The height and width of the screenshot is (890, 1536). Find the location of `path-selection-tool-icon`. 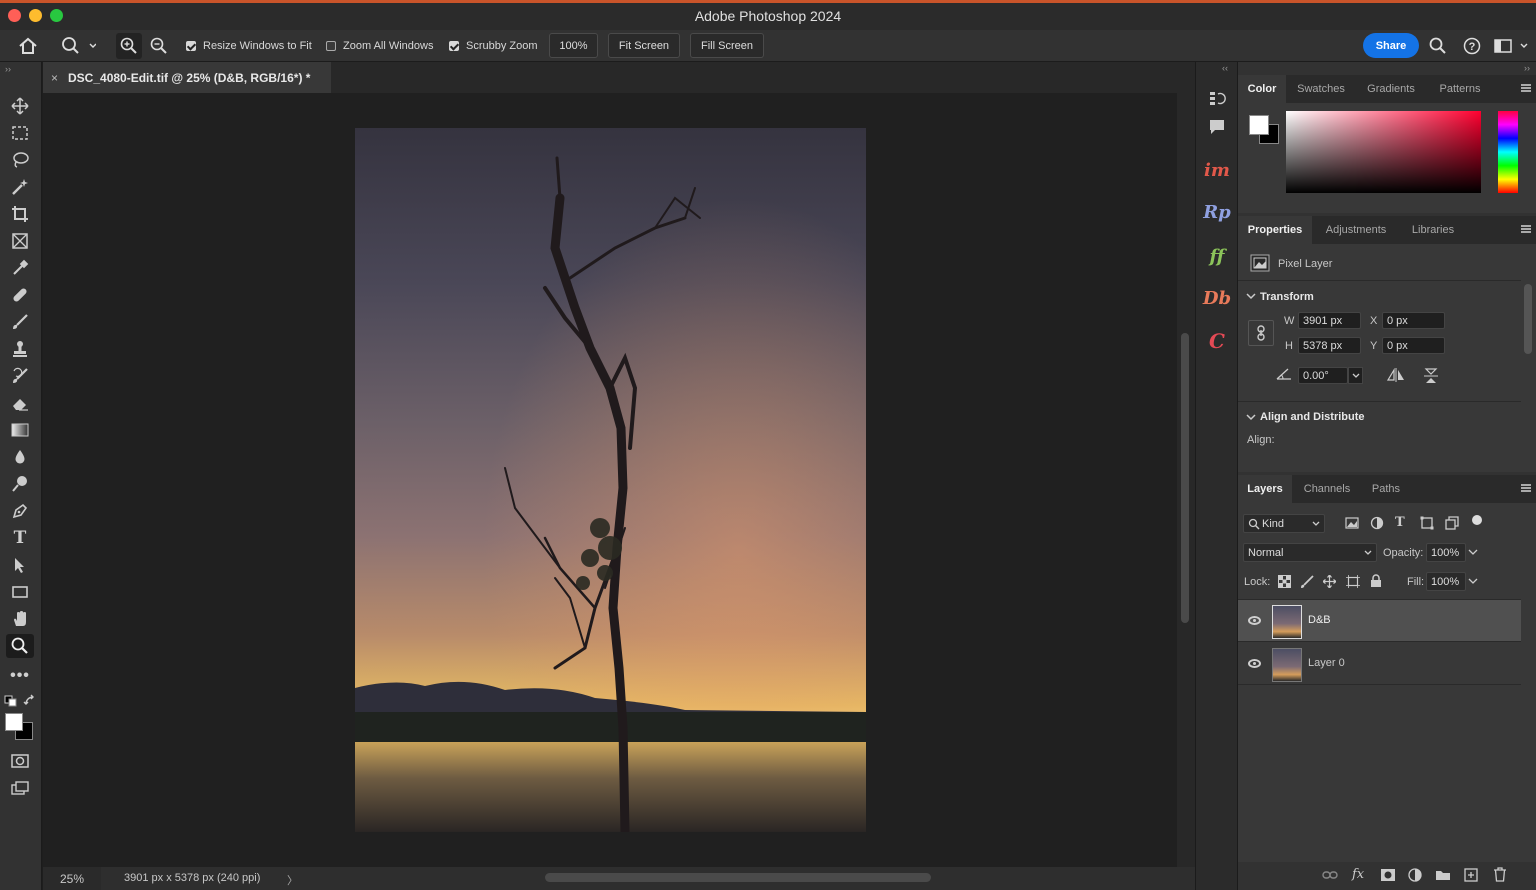

path-selection-tool-icon is located at coordinates (20, 565).